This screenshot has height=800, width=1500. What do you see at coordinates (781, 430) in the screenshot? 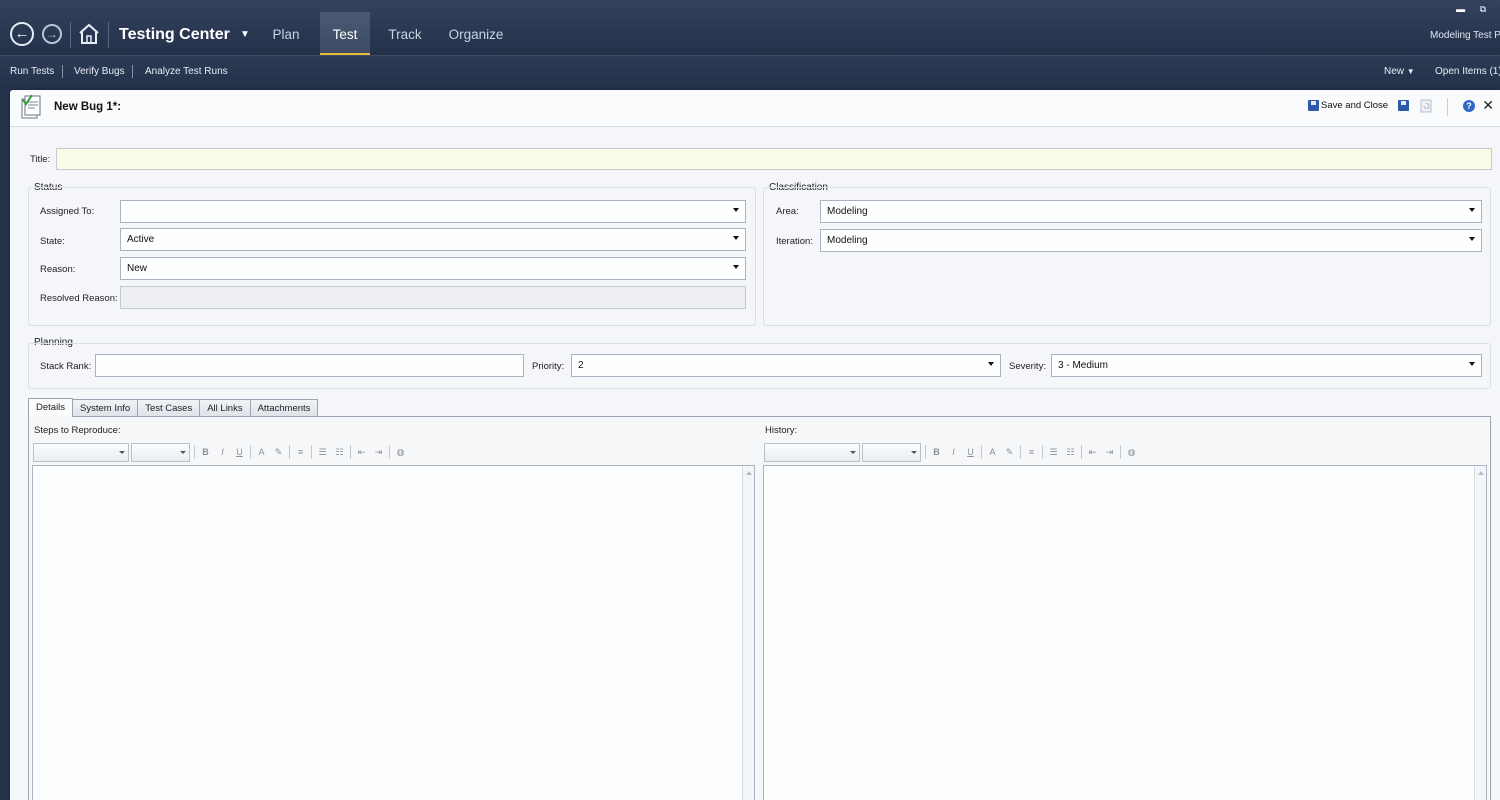
I see `history-label: History:` at bounding box center [781, 430].